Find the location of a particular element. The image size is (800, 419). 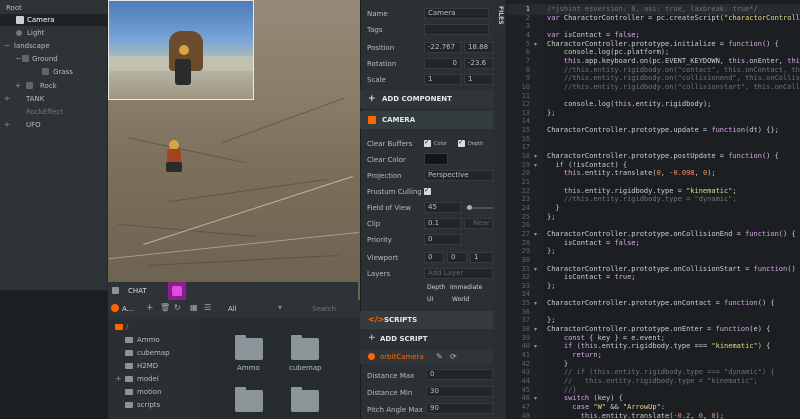

viewport-w-input: 1 is located at coordinates (481, 257).